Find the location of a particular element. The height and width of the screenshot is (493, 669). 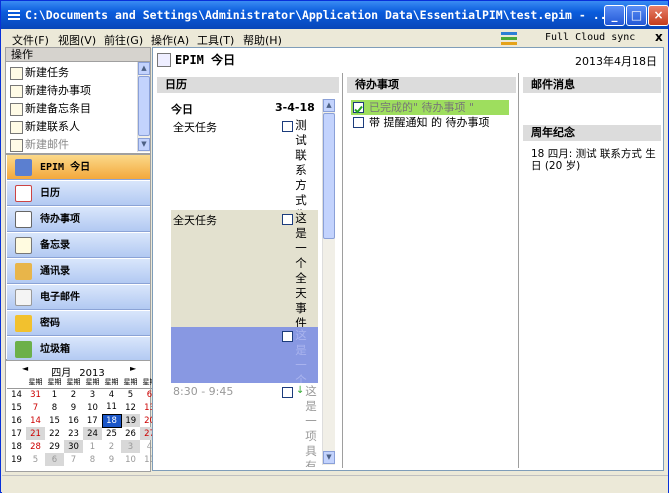

menu-tools: 工具(T) is located at coordinates (215, 40).